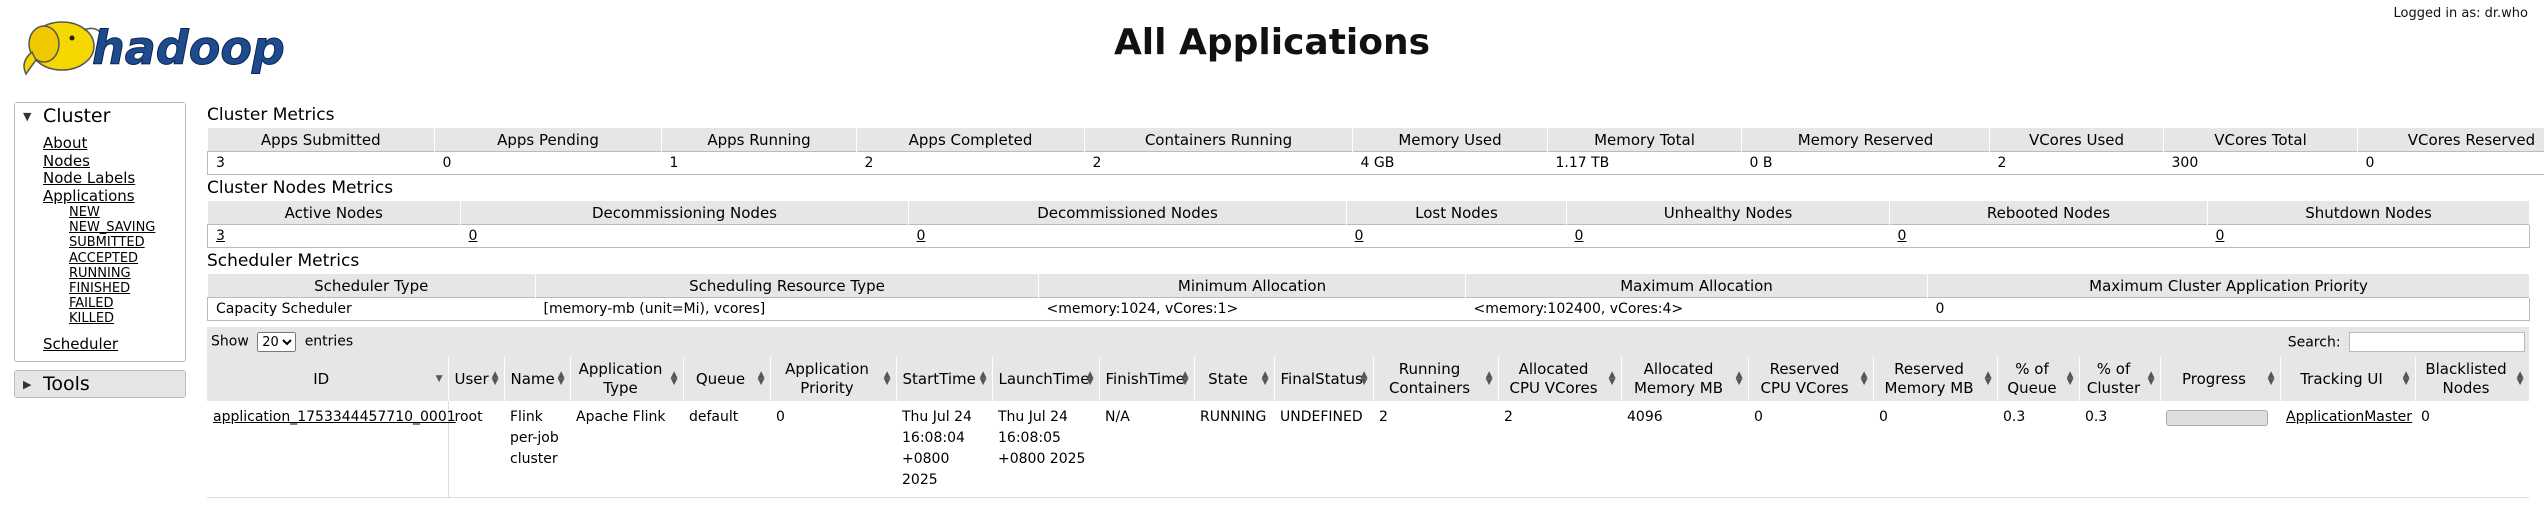  Describe the element at coordinates (114, 178) in the screenshot. I see `nav-node-labels: Node Labels` at that location.